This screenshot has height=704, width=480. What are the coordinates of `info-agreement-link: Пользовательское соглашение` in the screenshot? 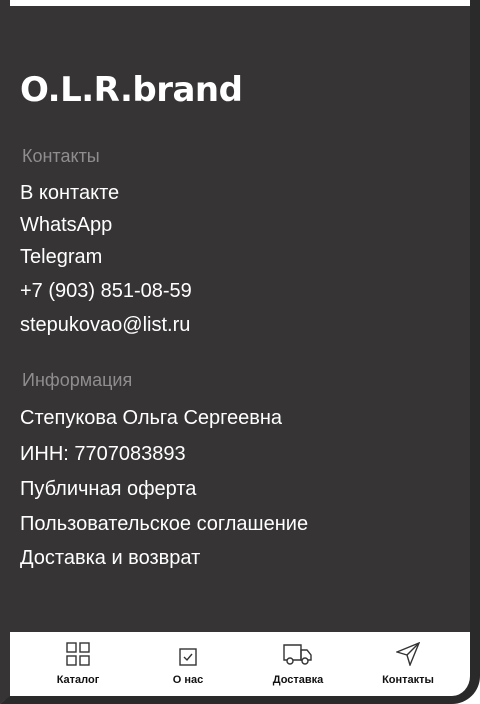 It's located at (164, 524).